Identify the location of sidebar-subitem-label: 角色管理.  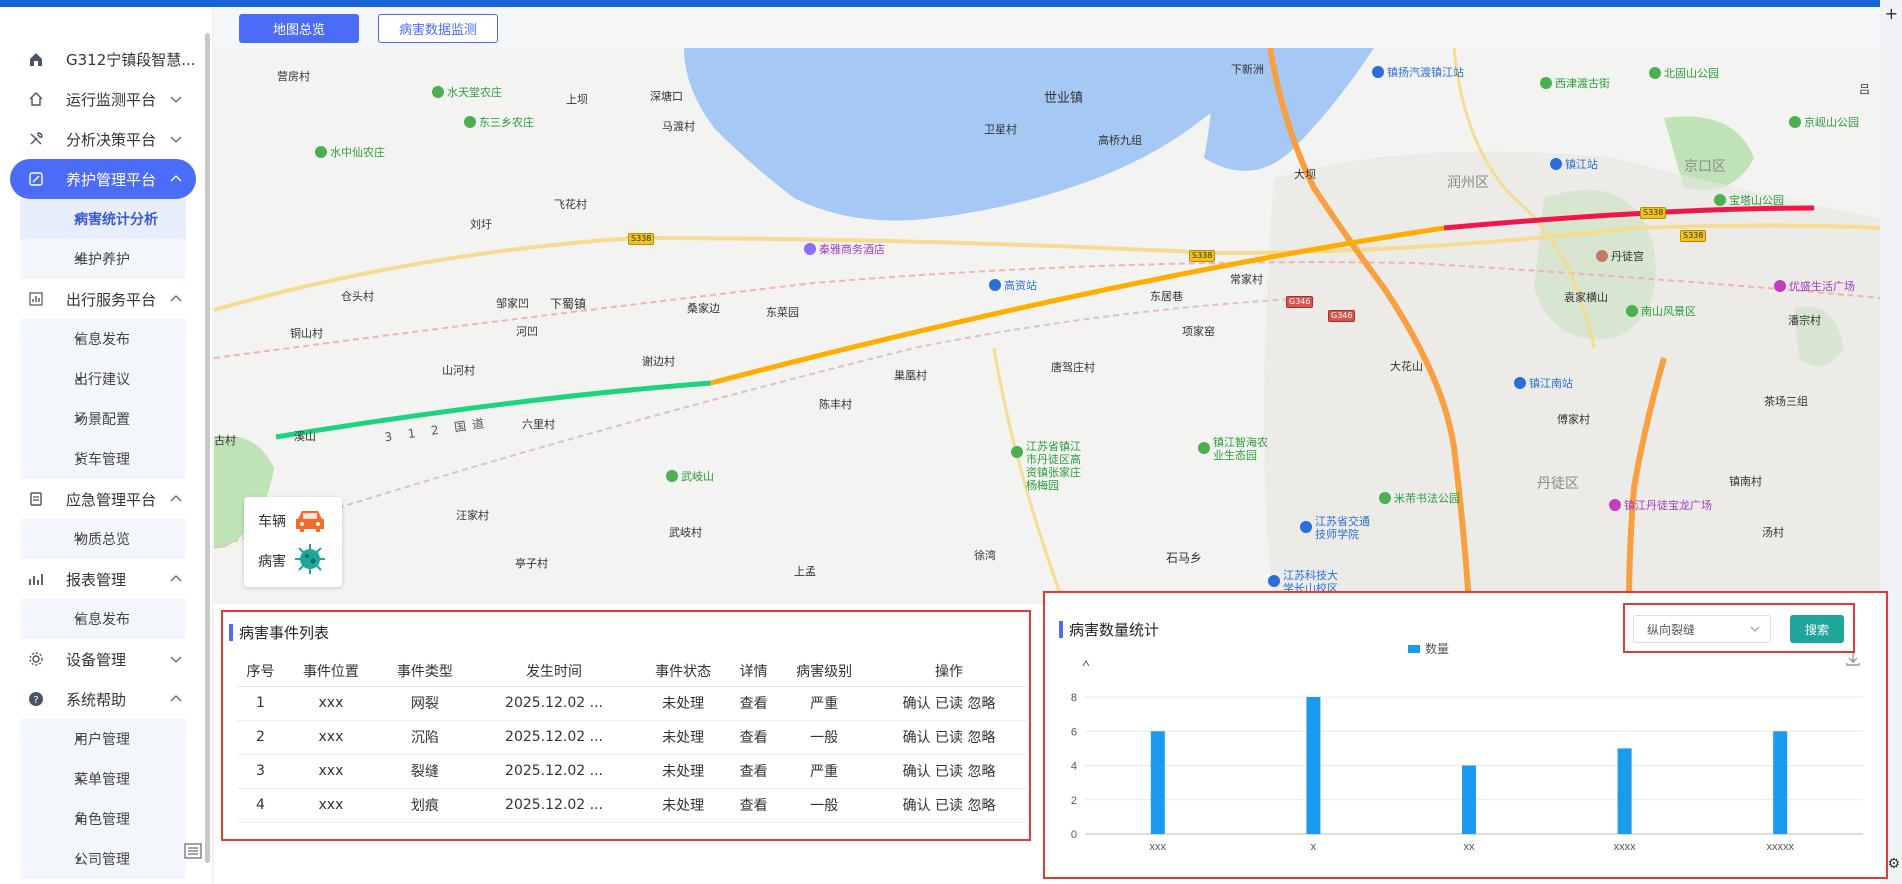
(102, 820).